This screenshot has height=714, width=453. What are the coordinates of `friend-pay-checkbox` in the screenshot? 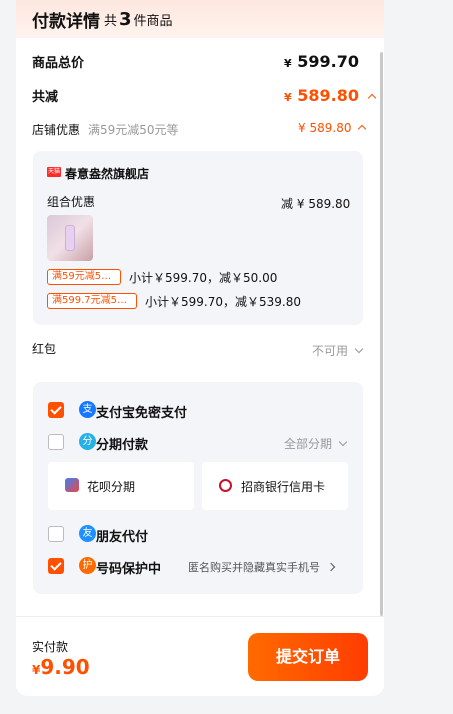 It's located at (56, 534).